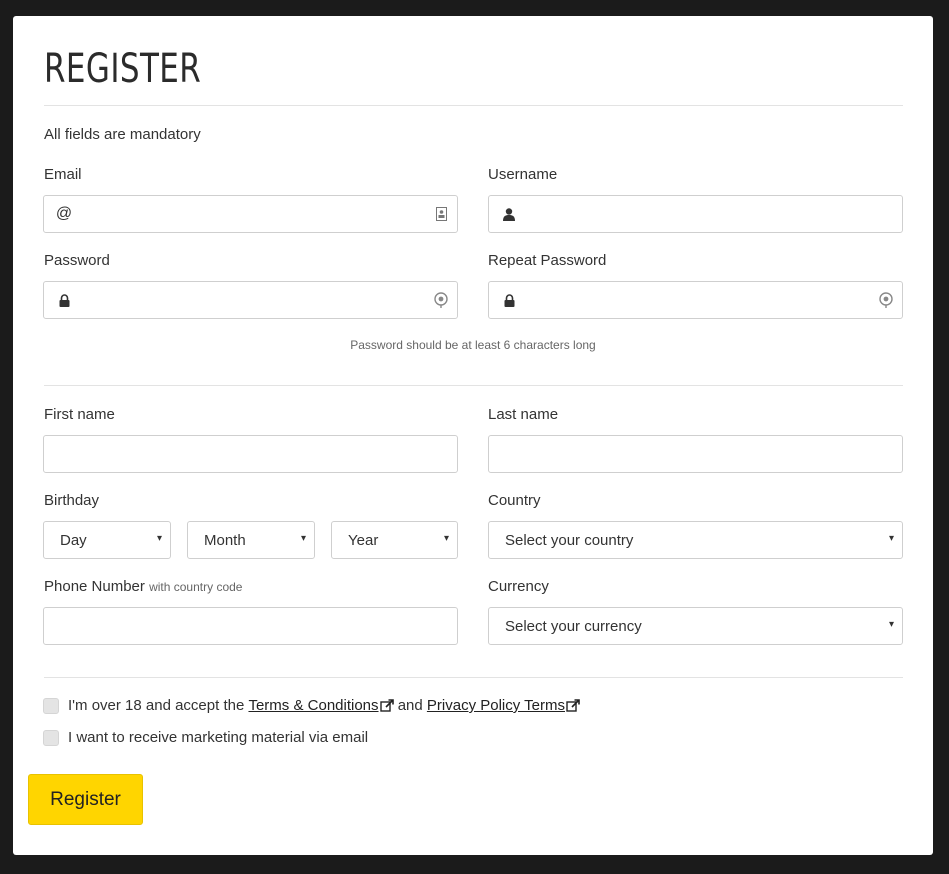 The image size is (949, 874). What do you see at coordinates (695, 454) in the screenshot?
I see `last-name-field` at bounding box center [695, 454].